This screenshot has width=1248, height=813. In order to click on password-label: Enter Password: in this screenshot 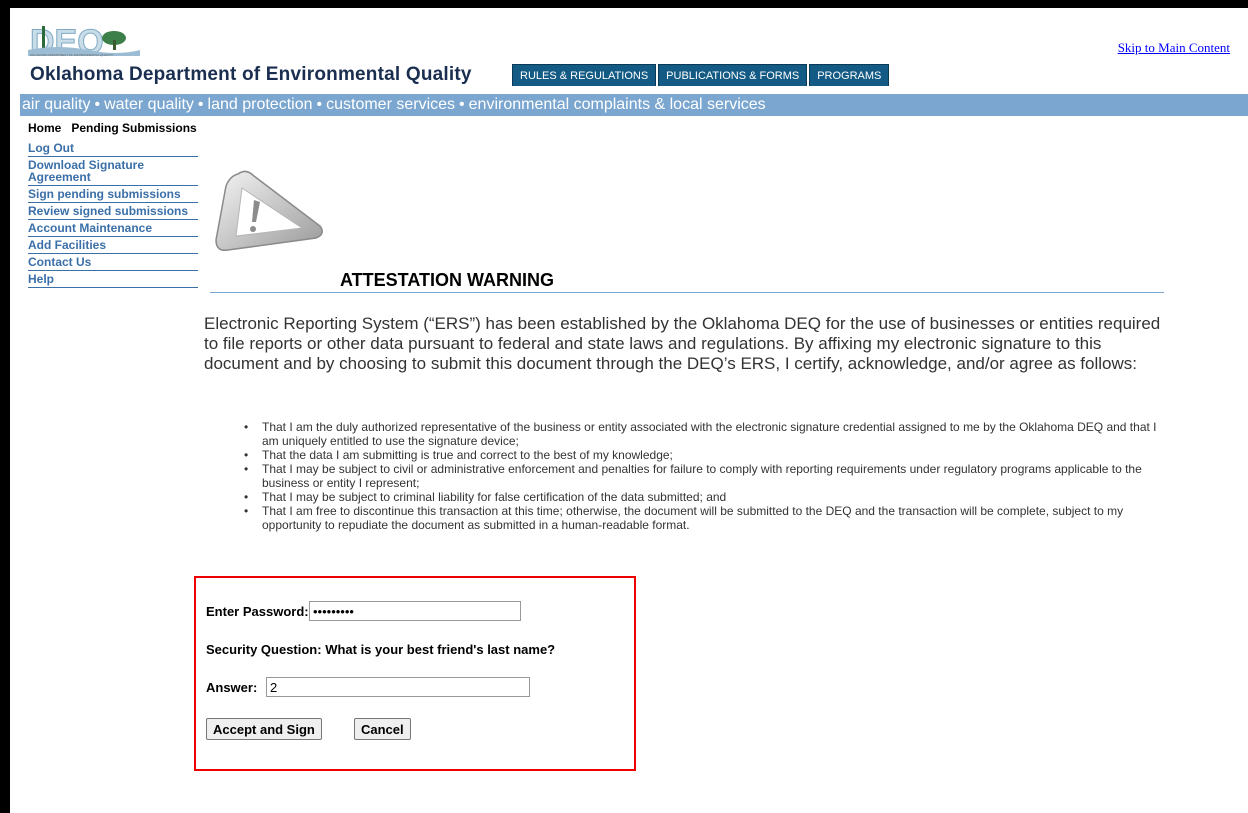, I will do `click(257, 611)`.